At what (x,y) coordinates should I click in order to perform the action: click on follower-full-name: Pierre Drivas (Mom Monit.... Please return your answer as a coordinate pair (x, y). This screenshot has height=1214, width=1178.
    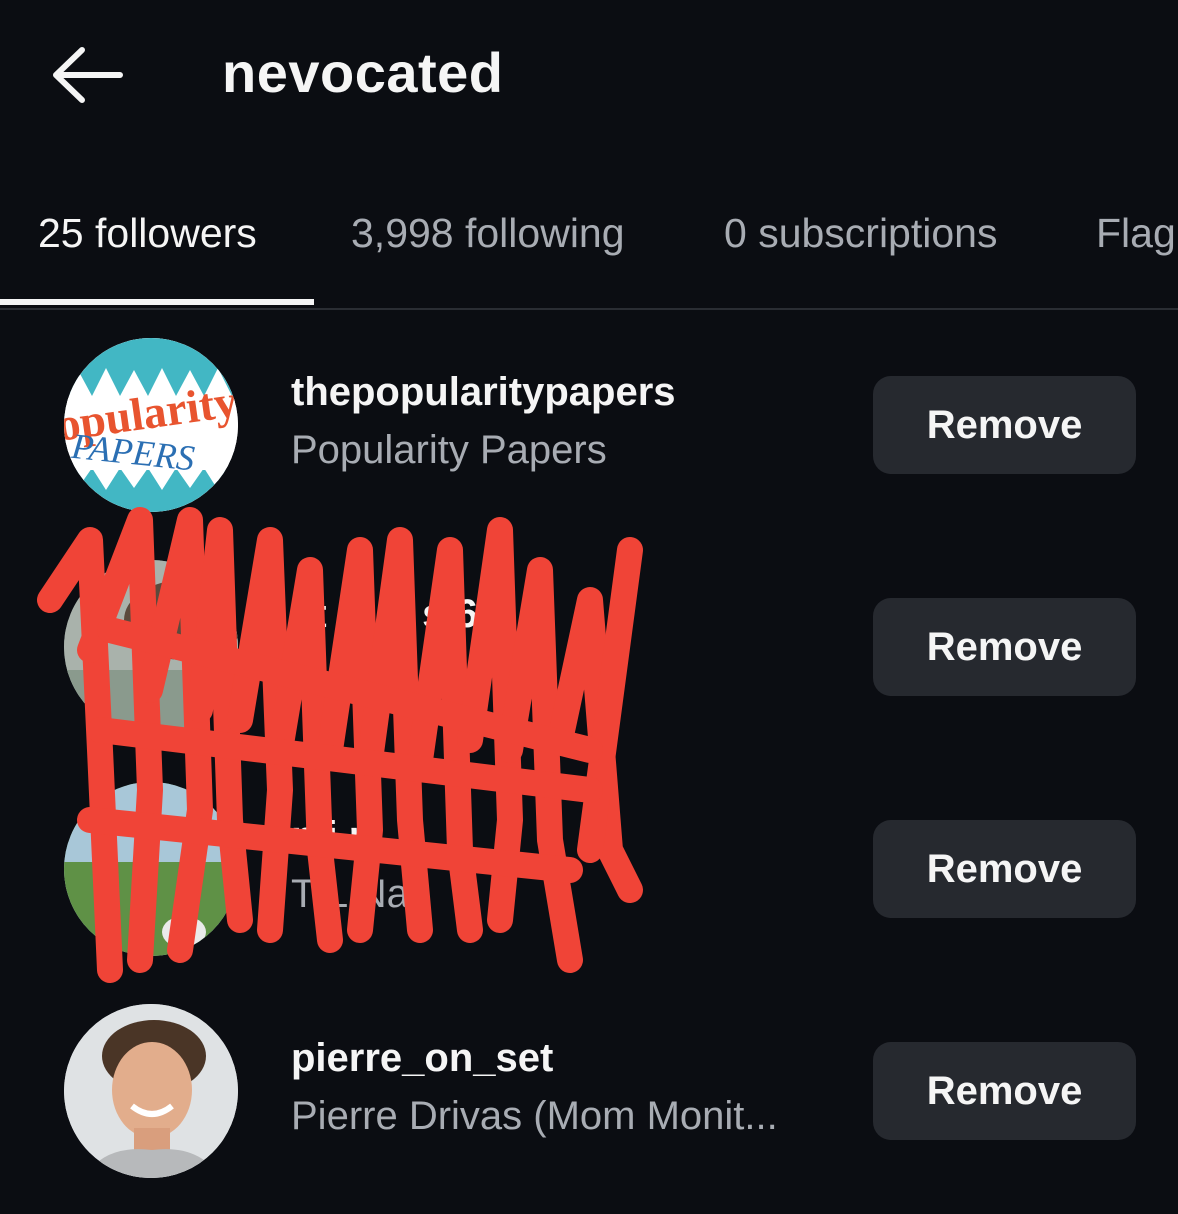
    Looking at the image, I should click on (534, 1116).